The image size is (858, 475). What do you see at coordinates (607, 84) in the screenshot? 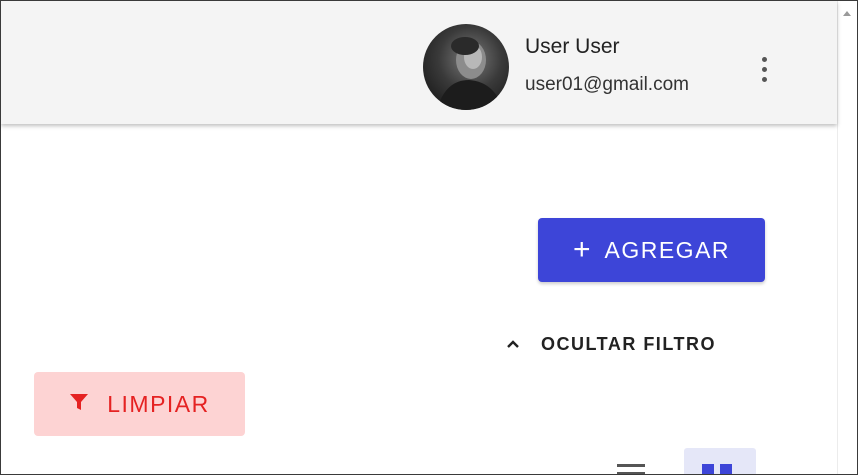
I see `user-email: user01@gmail.com` at bounding box center [607, 84].